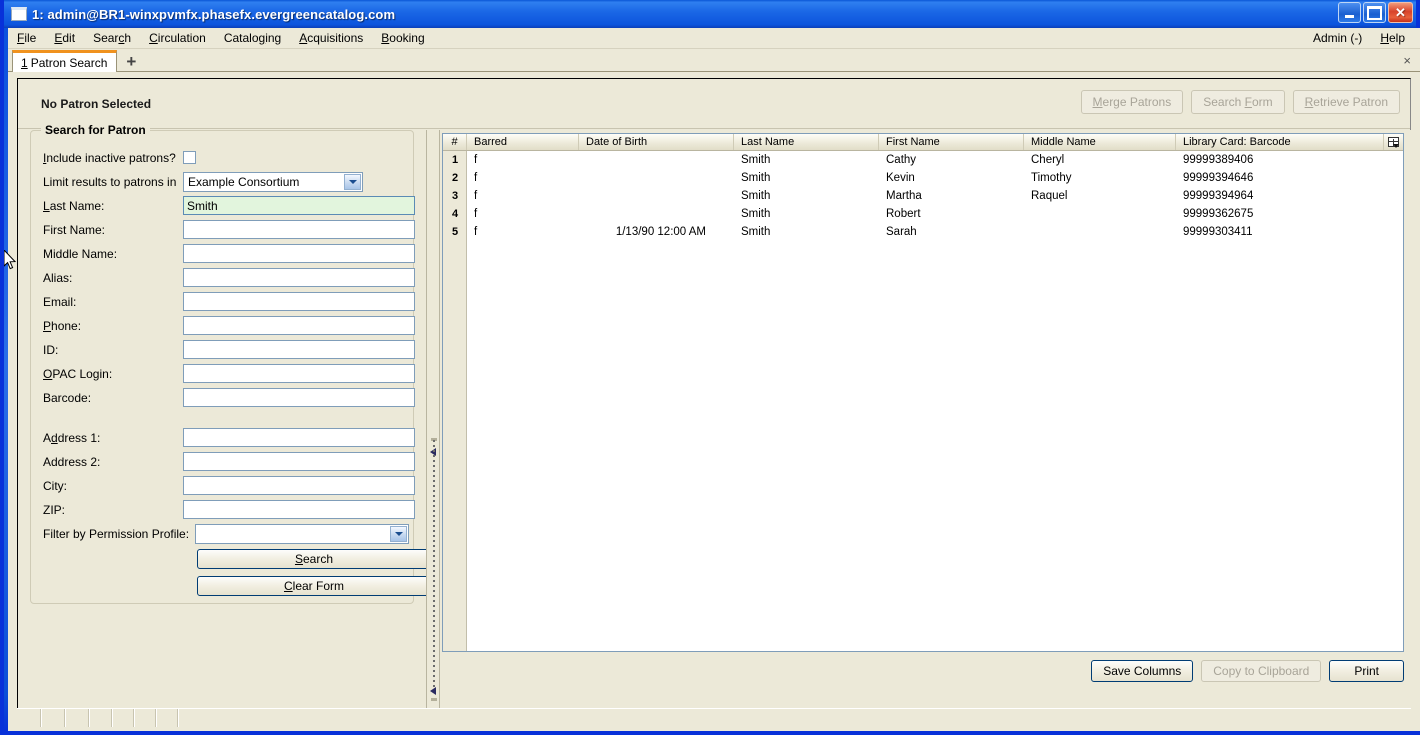  Describe the element at coordinates (1051, 178) in the screenshot. I see `cell-middle-name: Timothy` at that location.